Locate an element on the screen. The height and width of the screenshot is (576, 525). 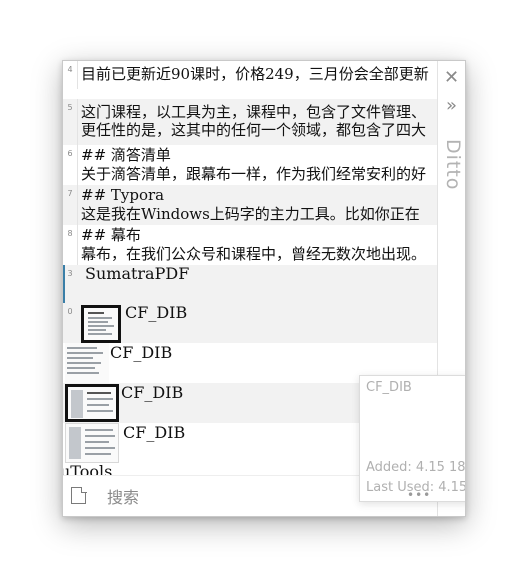
clip-row-selected: 3 SumatraPDF is located at coordinates (250, 284).